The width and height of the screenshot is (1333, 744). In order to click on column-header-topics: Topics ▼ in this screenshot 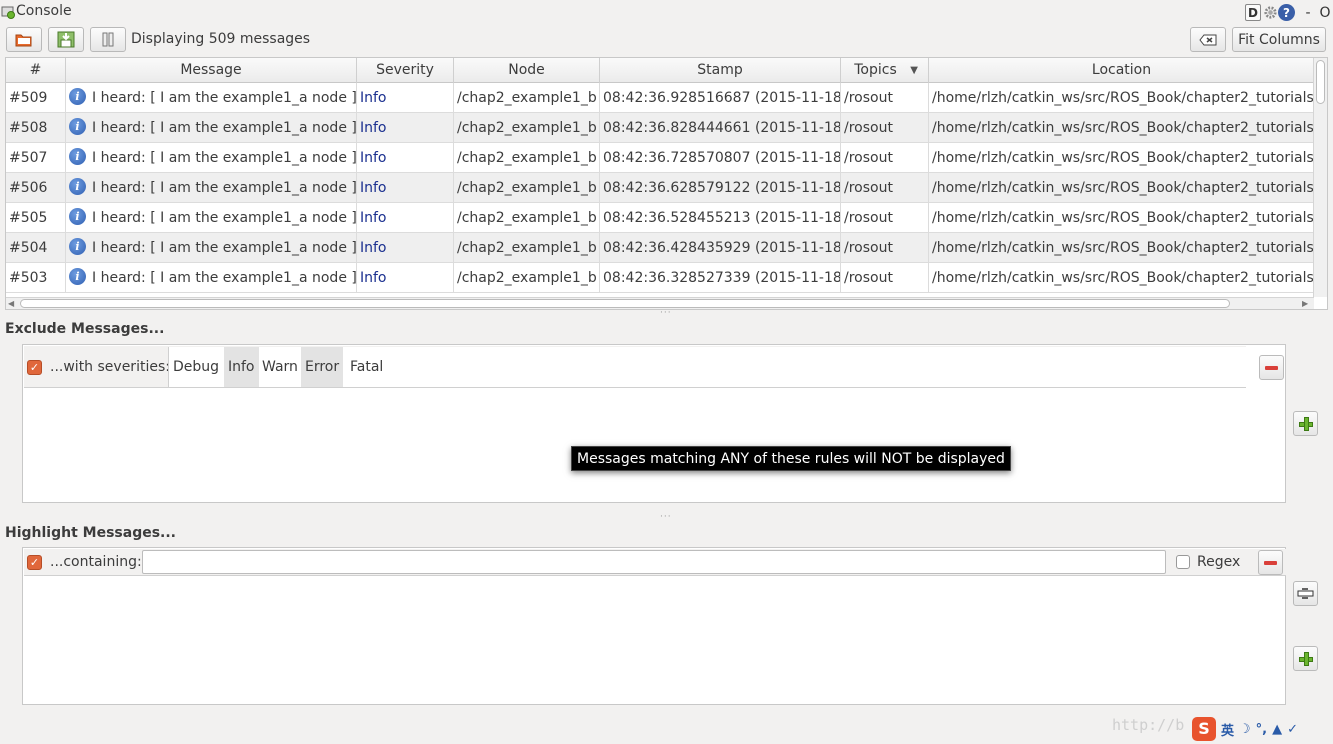, I will do `click(885, 70)`.